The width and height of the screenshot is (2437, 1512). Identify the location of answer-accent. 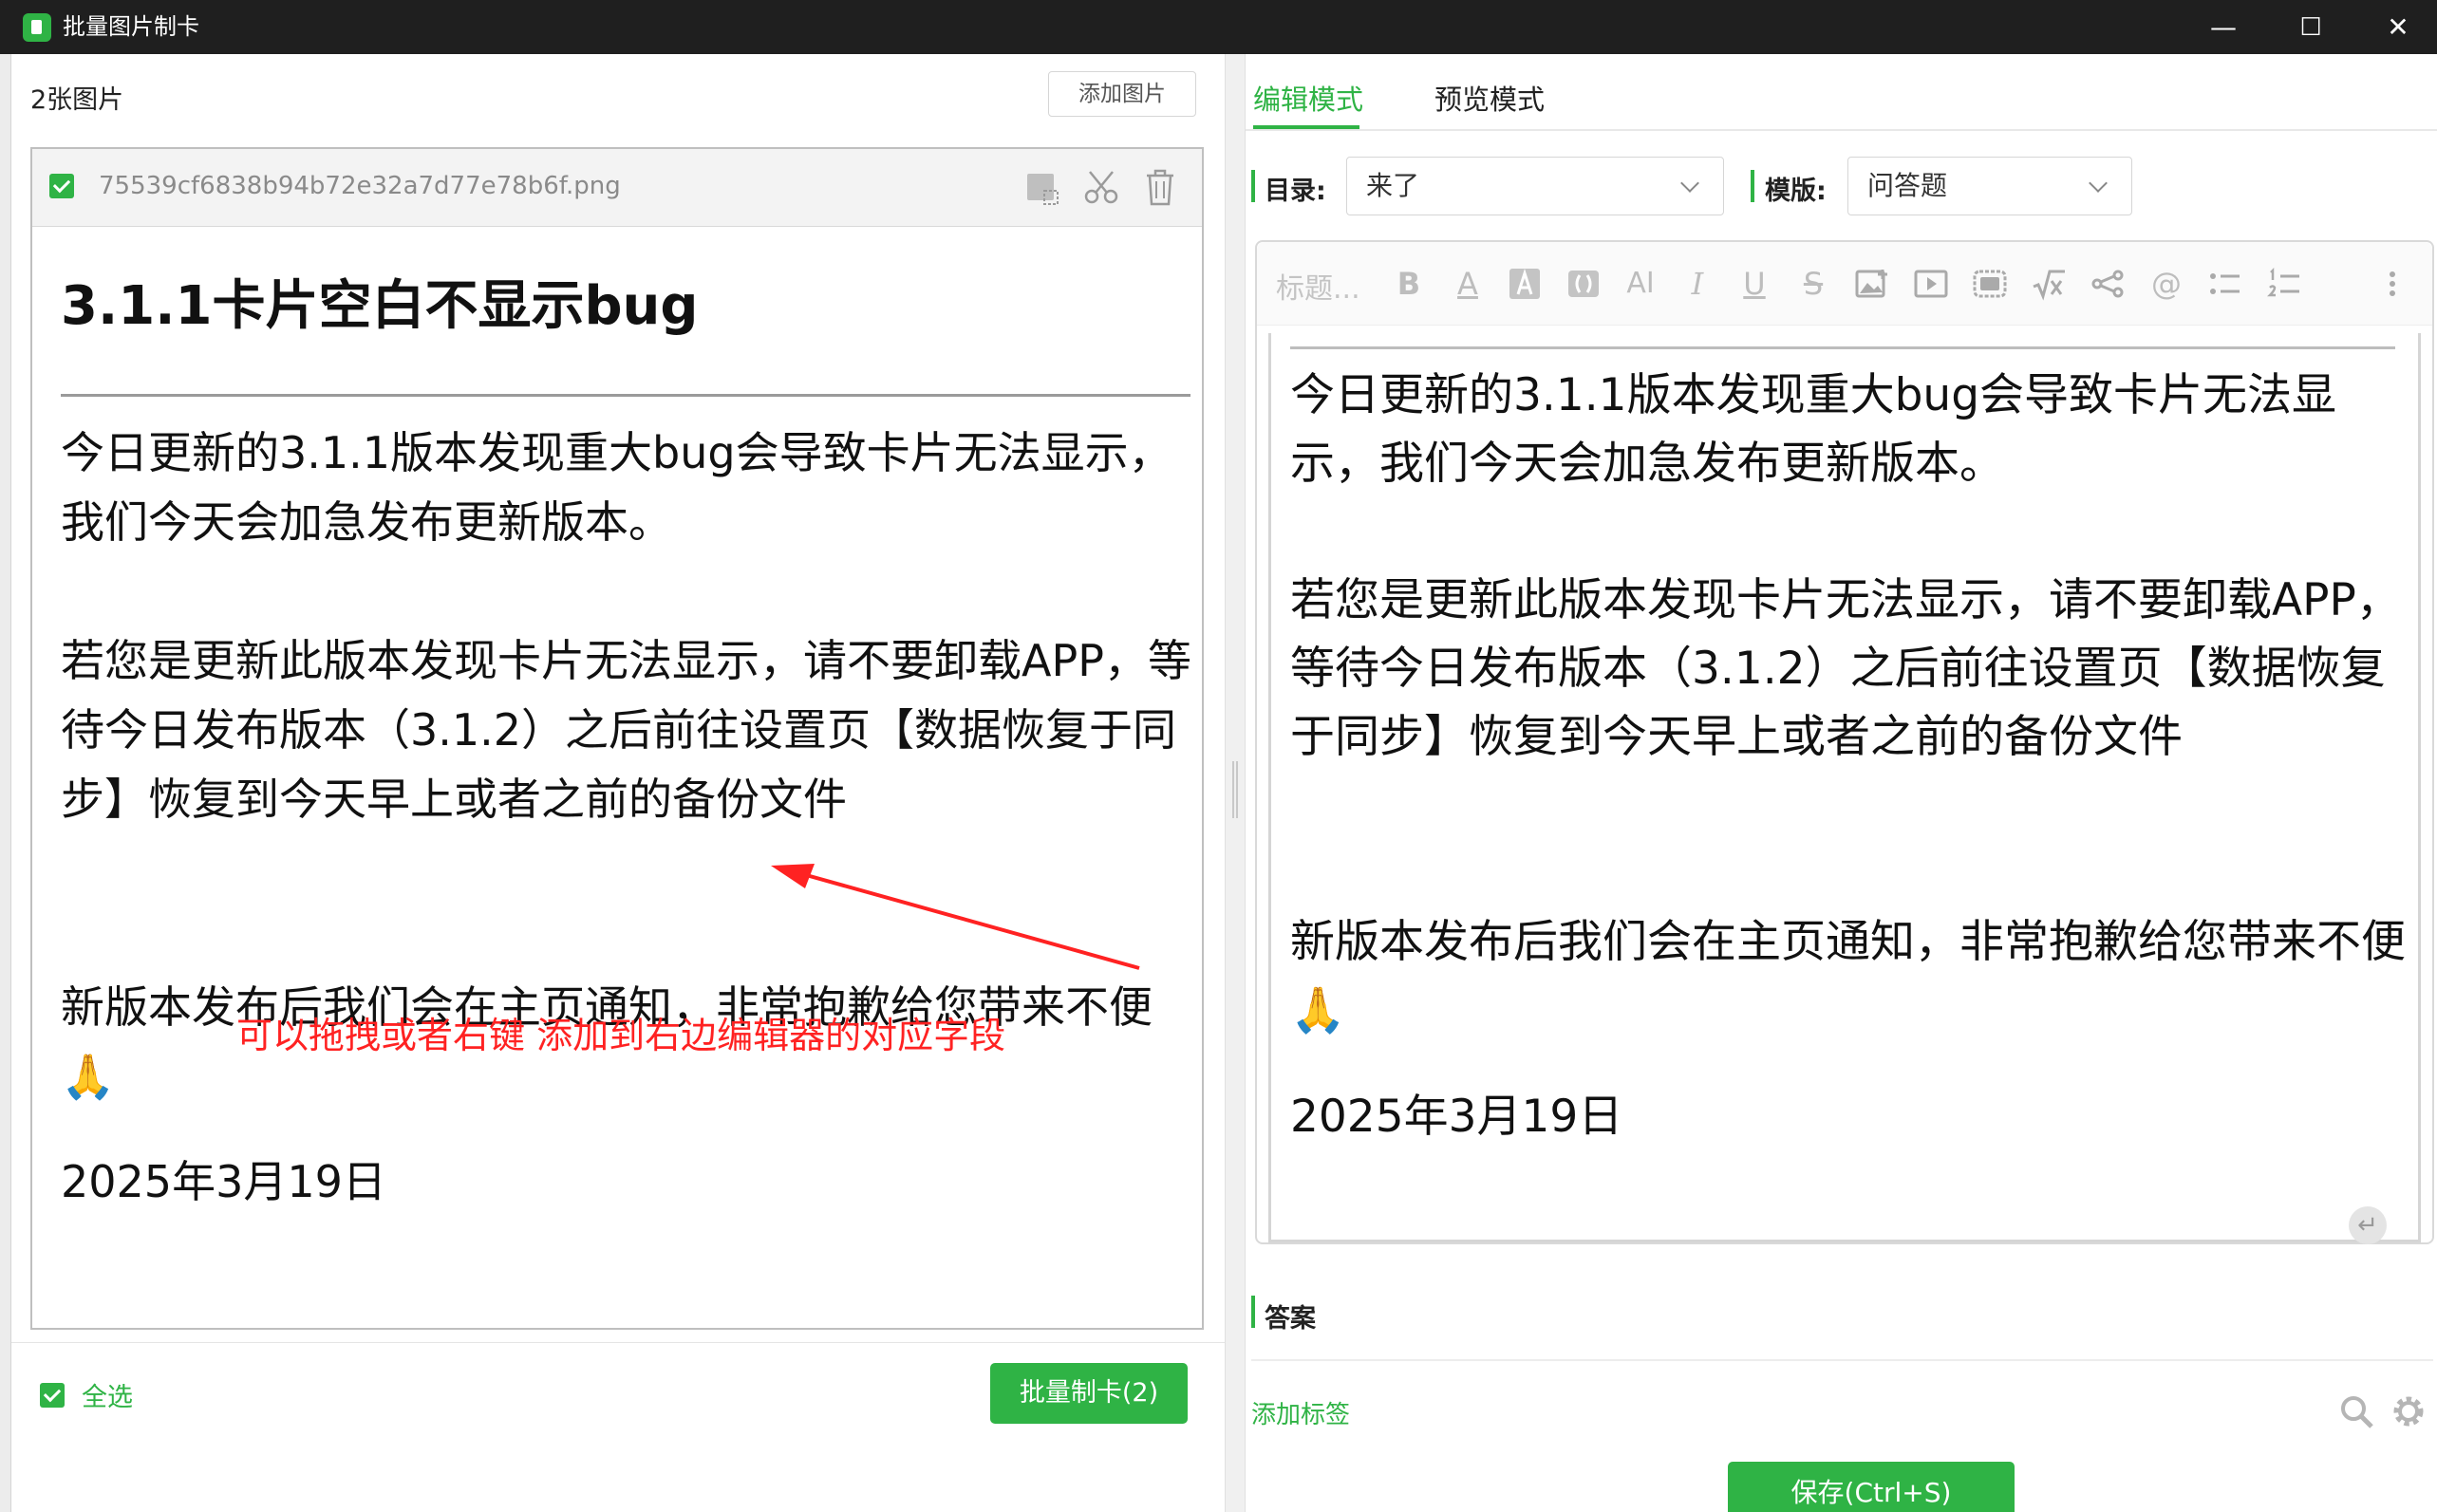
(1253, 1312).